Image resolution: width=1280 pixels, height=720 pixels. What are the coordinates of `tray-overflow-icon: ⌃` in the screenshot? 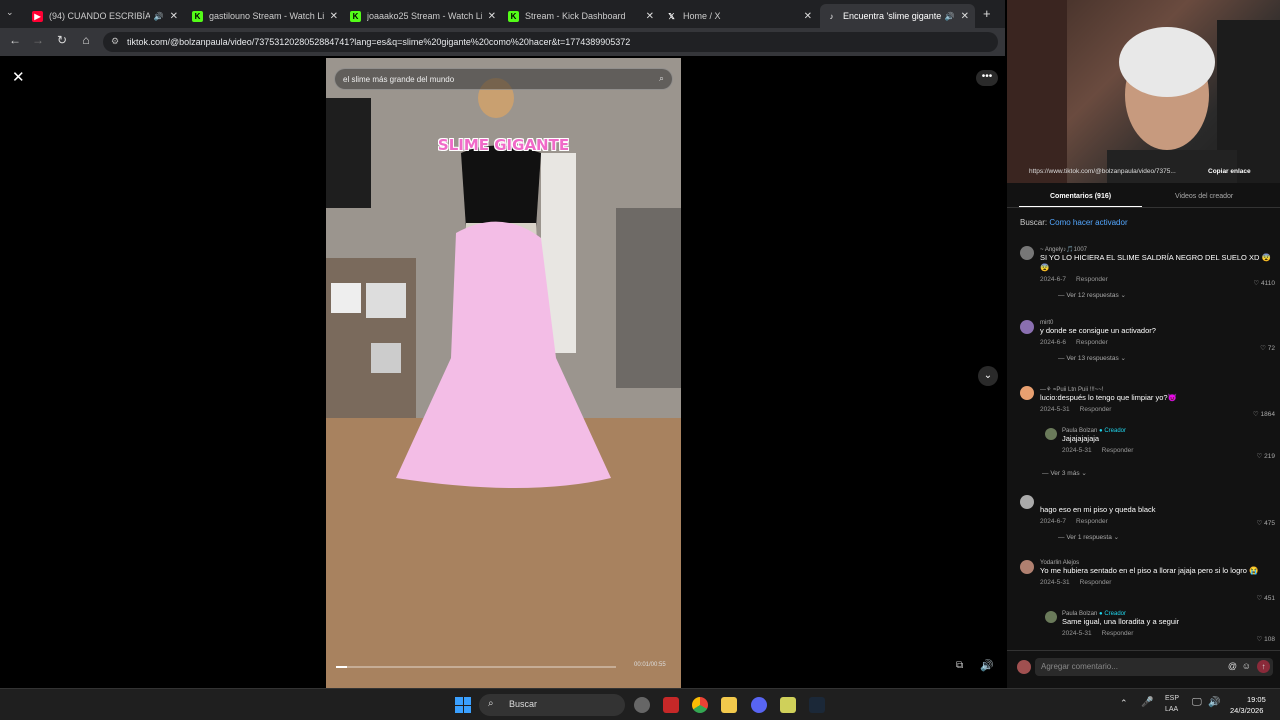 It's located at (1124, 703).